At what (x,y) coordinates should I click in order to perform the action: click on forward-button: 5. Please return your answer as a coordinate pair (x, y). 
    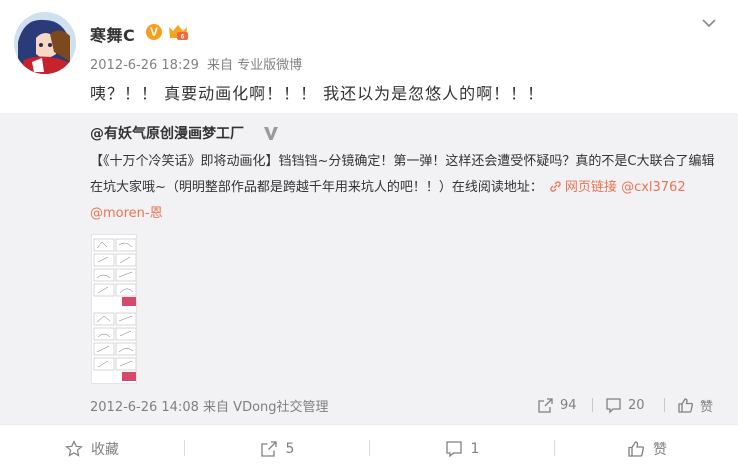
    Looking at the image, I should click on (277, 448).